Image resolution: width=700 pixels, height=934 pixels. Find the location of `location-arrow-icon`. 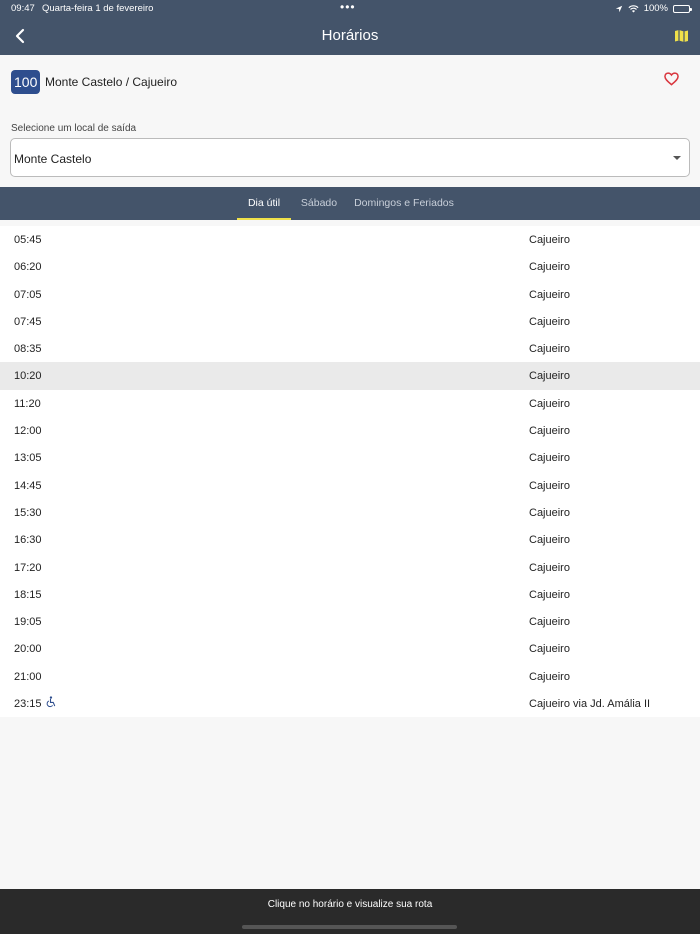

location-arrow-icon is located at coordinates (618, 8).